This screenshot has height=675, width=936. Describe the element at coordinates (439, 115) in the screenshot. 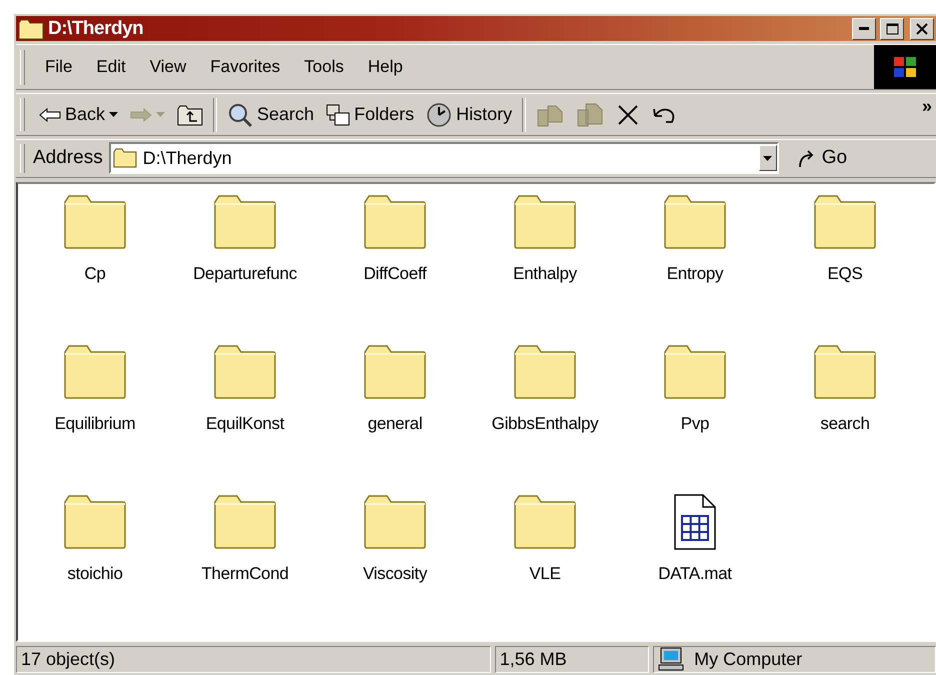

I see `history-clock-icon` at that location.